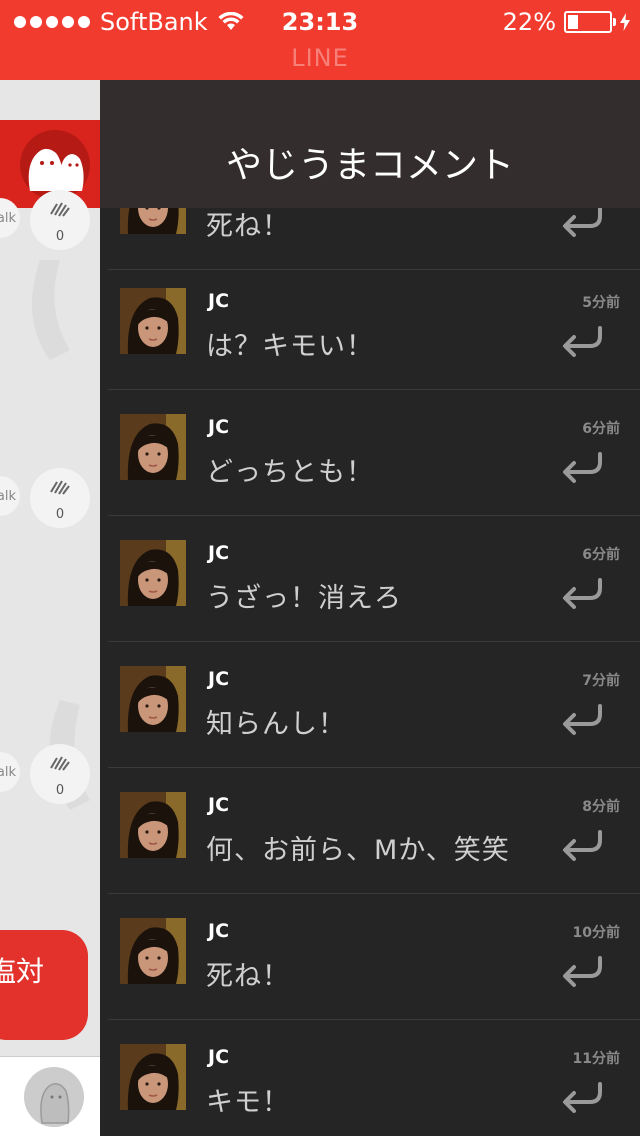  What do you see at coordinates (370, 453) in the screenshot?
I see `comment-row: JC 6分前どっちとも！` at bounding box center [370, 453].